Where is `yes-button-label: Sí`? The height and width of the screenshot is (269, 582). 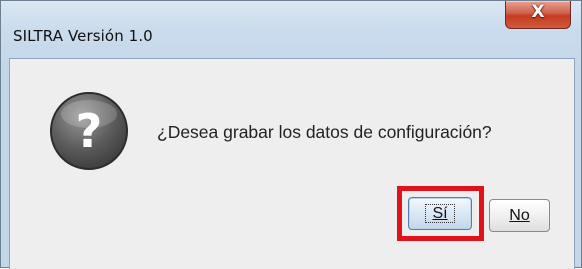 yes-button-label: Sí is located at coordinates (440, 213).